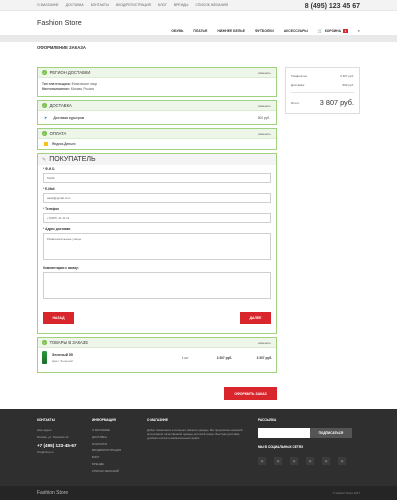  What do you see at coordinates (157, 134) in the screenshot?
I see `payment-block-header: ✓ ОПЛАТА изменить` at bounding box center [157, 134].